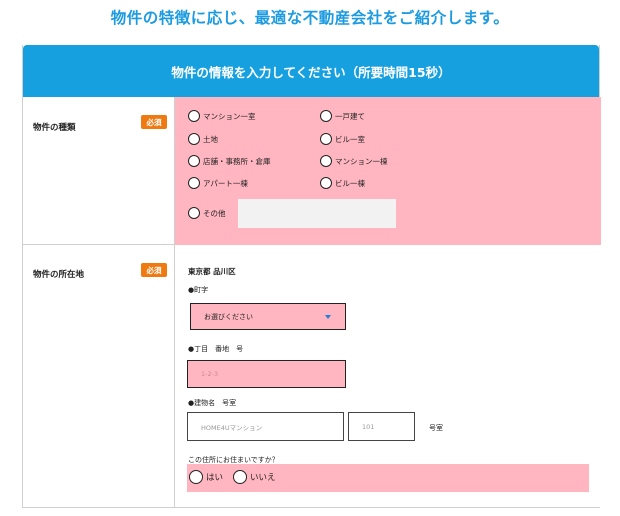 Image resolution: width=620 pixels, height=516 pixels. What do you see at coordinates (212, 403) in the screenshot?
I see `building-label: ●建物名 号室` at bounding box center [212, 403].